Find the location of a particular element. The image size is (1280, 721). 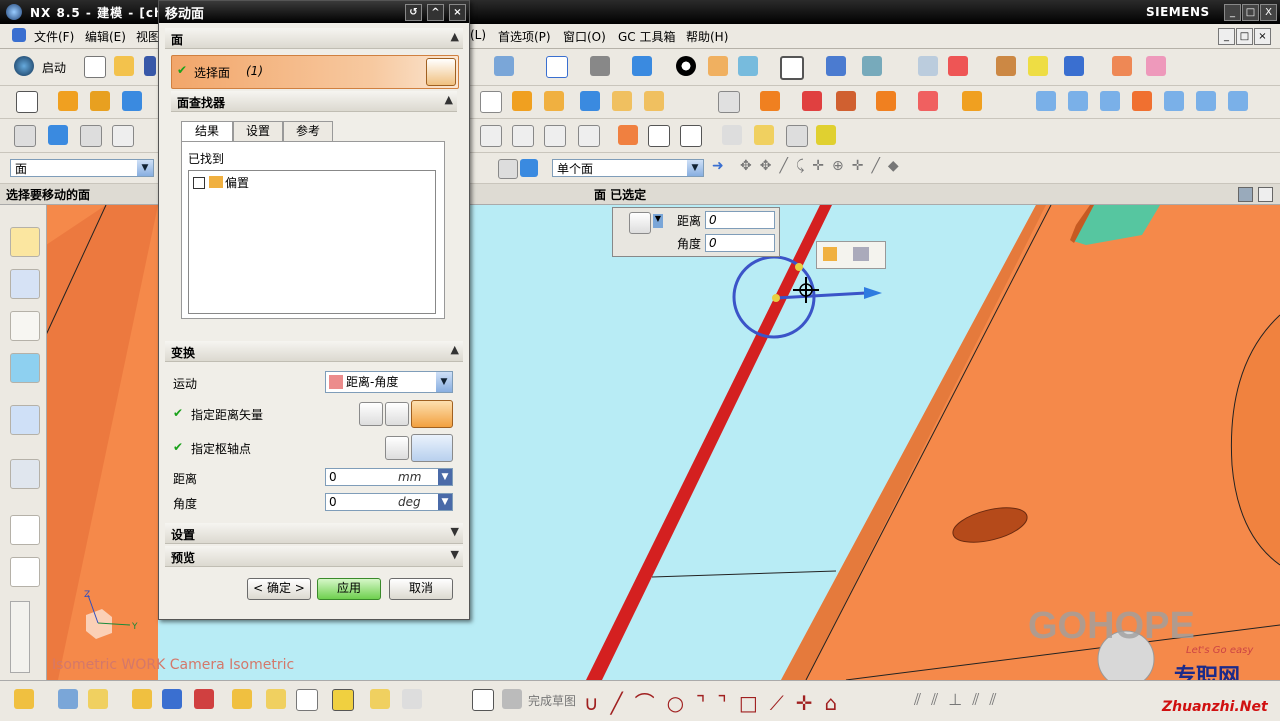

type-filter-select: 面 ▼ is located at coordinates (82, 168).